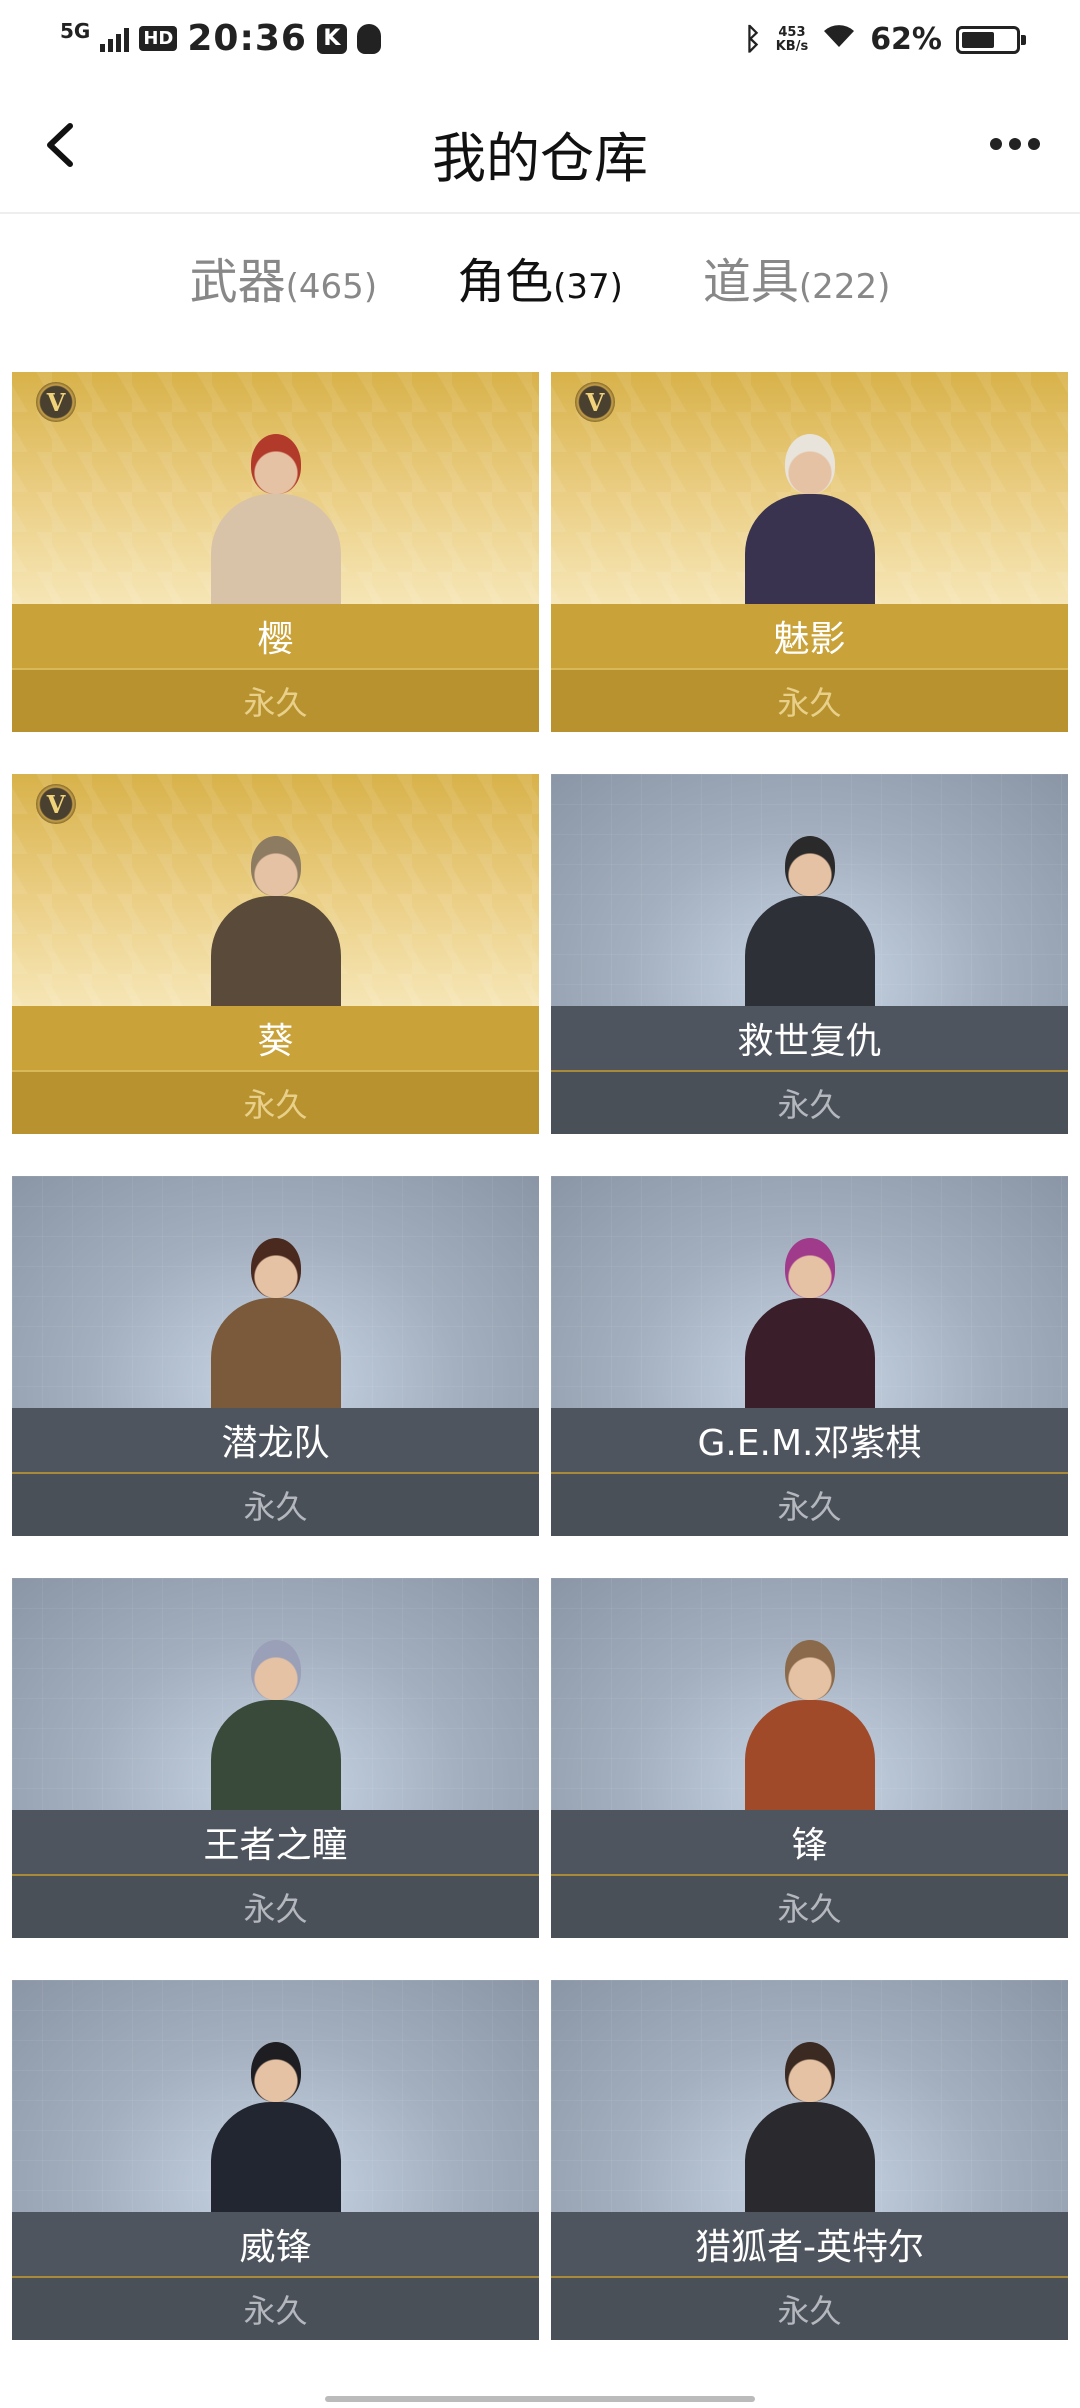  What do you see at coordinates (996, 144) in the screenshot?
I see `more-dots-icon` at bounding box center [996, 144].